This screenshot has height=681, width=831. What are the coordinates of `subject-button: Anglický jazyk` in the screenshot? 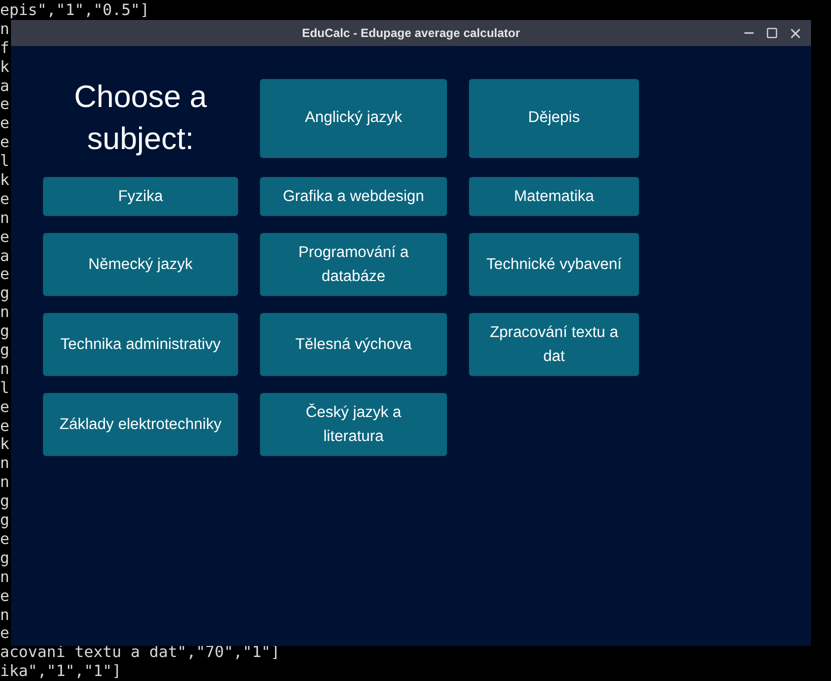 It's located at (353, 118).